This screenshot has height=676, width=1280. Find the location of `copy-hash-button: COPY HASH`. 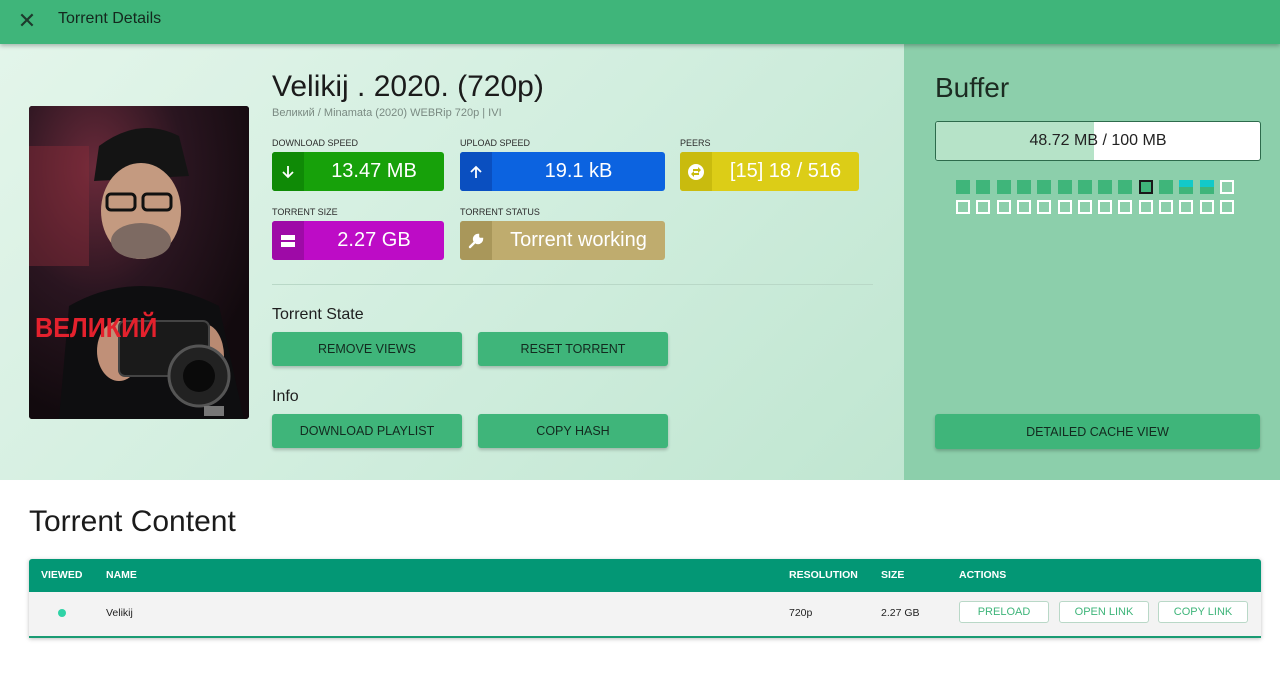

copy-hash-button: COPY HASH is located at coordinates (573, 431).